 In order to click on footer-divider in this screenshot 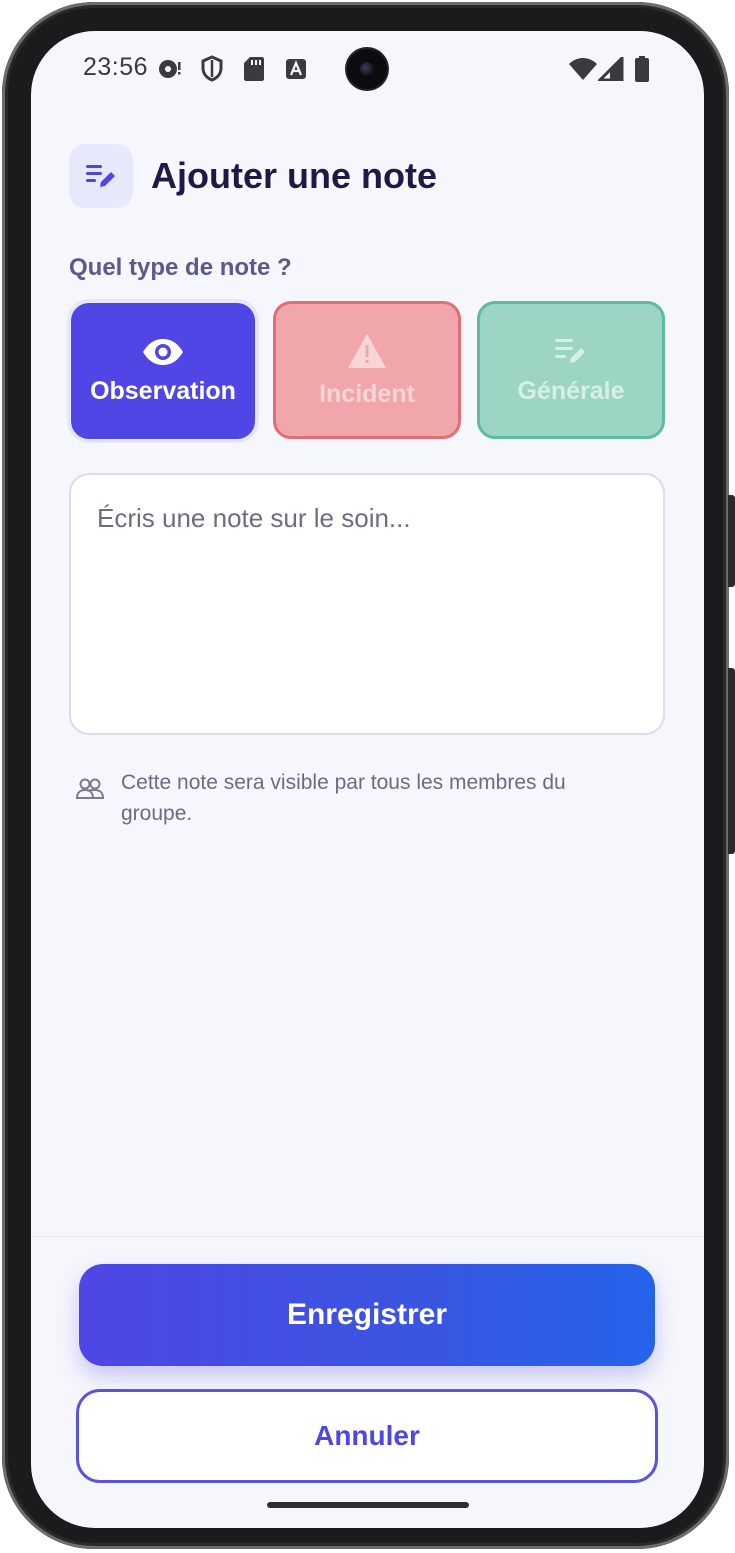, I will do `click(367, 1236)`.